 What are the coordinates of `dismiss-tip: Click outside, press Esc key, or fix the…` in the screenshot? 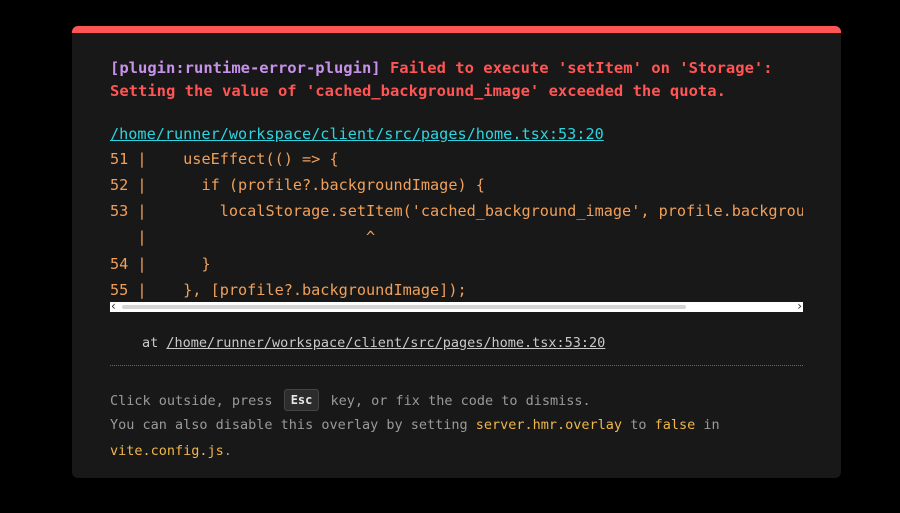 It's located at (350, 400).